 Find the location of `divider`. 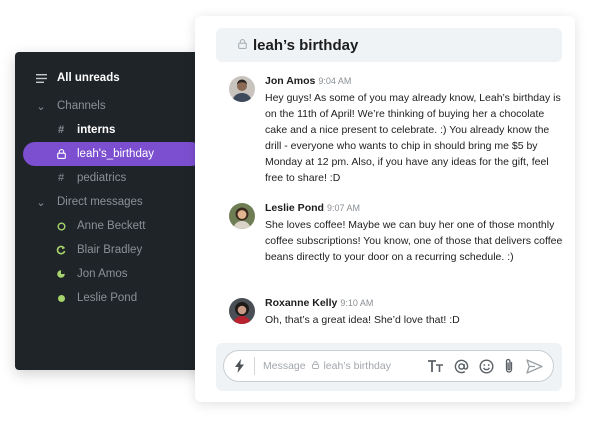

divider is located at coordinates (254, 366).